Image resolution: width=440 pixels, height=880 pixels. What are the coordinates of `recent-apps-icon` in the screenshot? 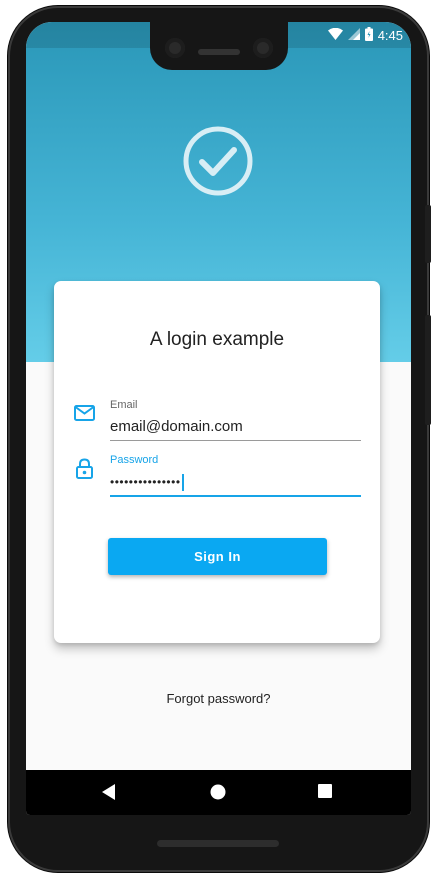 It's located at (325, 793).